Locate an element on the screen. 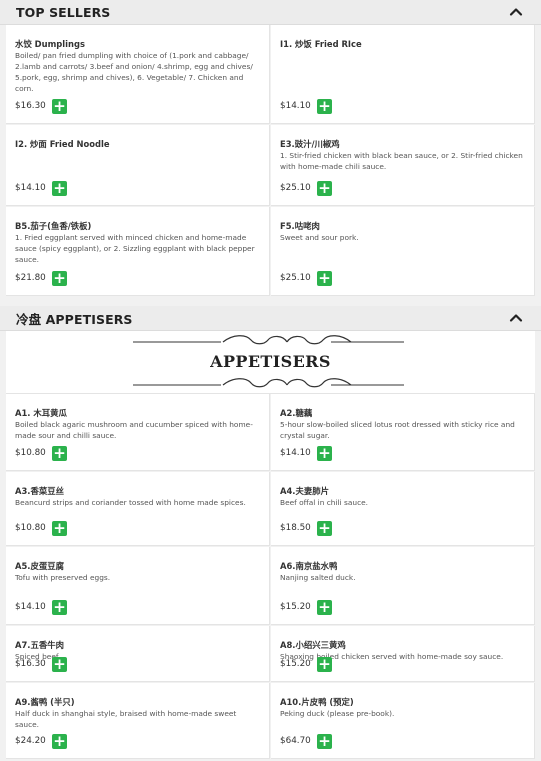  section-header-appetisers: 冷盘 APPETISERS is located at coordinates (270, 318).